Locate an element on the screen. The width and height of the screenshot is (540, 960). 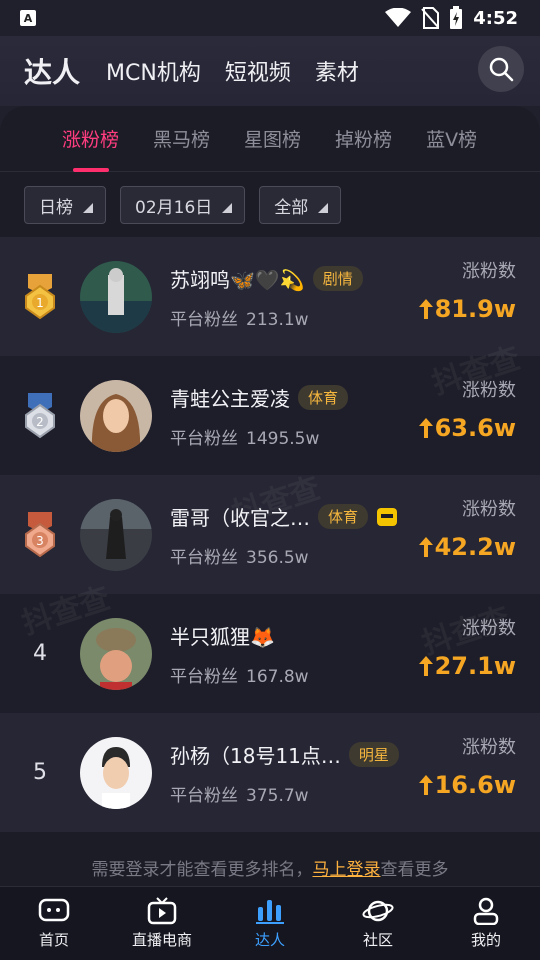
period-filter: 日榜 is located at coordinates (65, 205).